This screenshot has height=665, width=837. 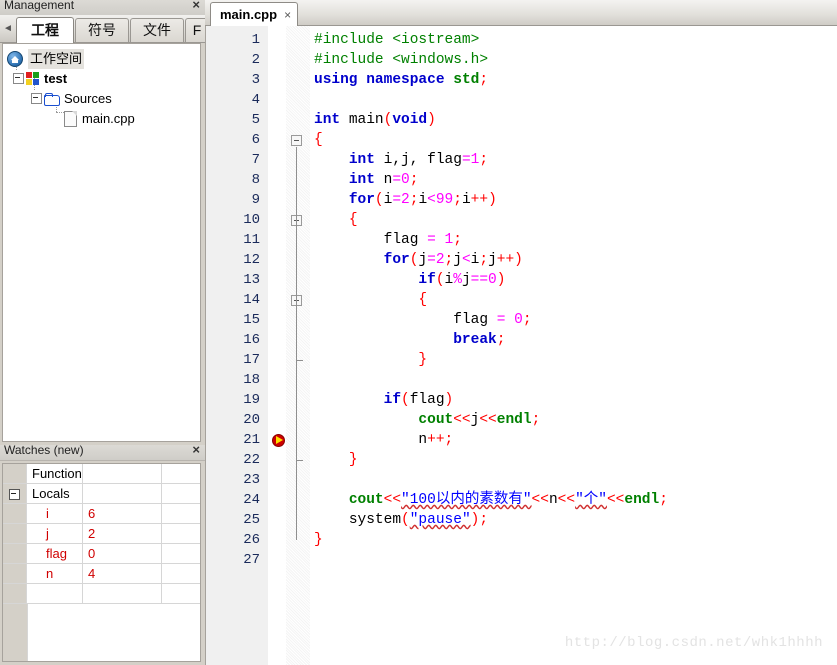 What do you see at coordinates (251, 240) in the screenshot?
I see `line-number: 11` at bounding box center [251, 240].